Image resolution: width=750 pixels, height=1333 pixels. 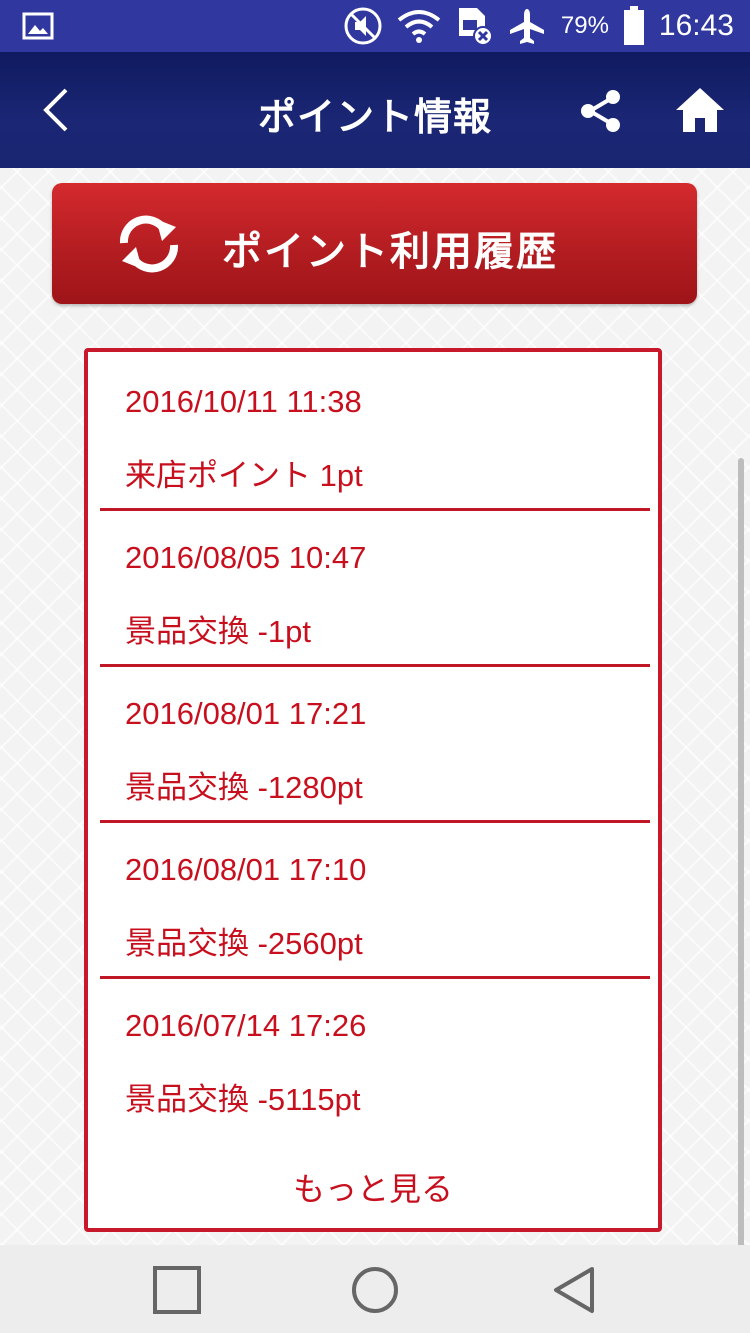 What do you see at coordinates (244, 787) in the screenshot?
I see `entry-description: 景品交換 -1280pt` at bounding box center [244, 787].